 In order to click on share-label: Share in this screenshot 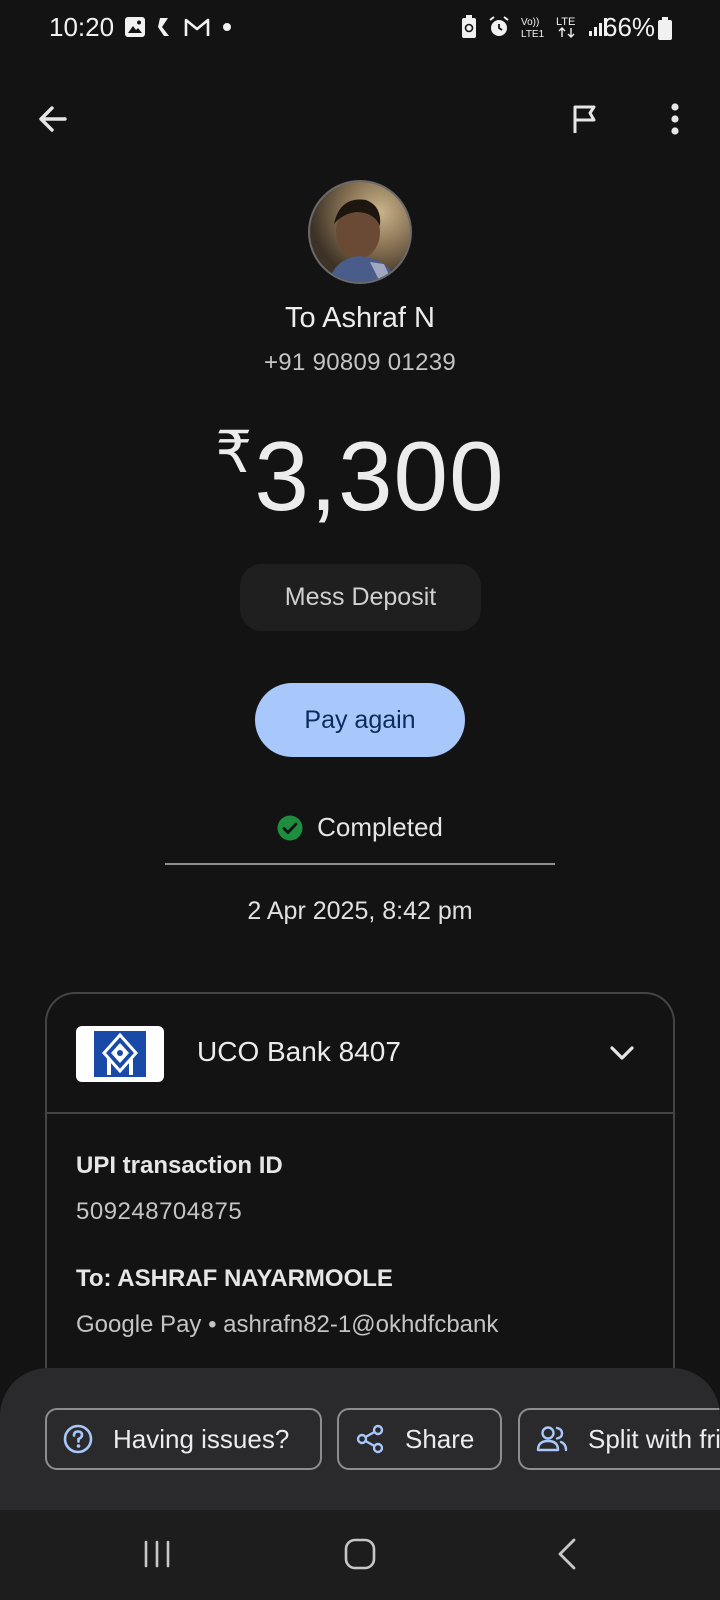, I will do `click(440, 1438)`.